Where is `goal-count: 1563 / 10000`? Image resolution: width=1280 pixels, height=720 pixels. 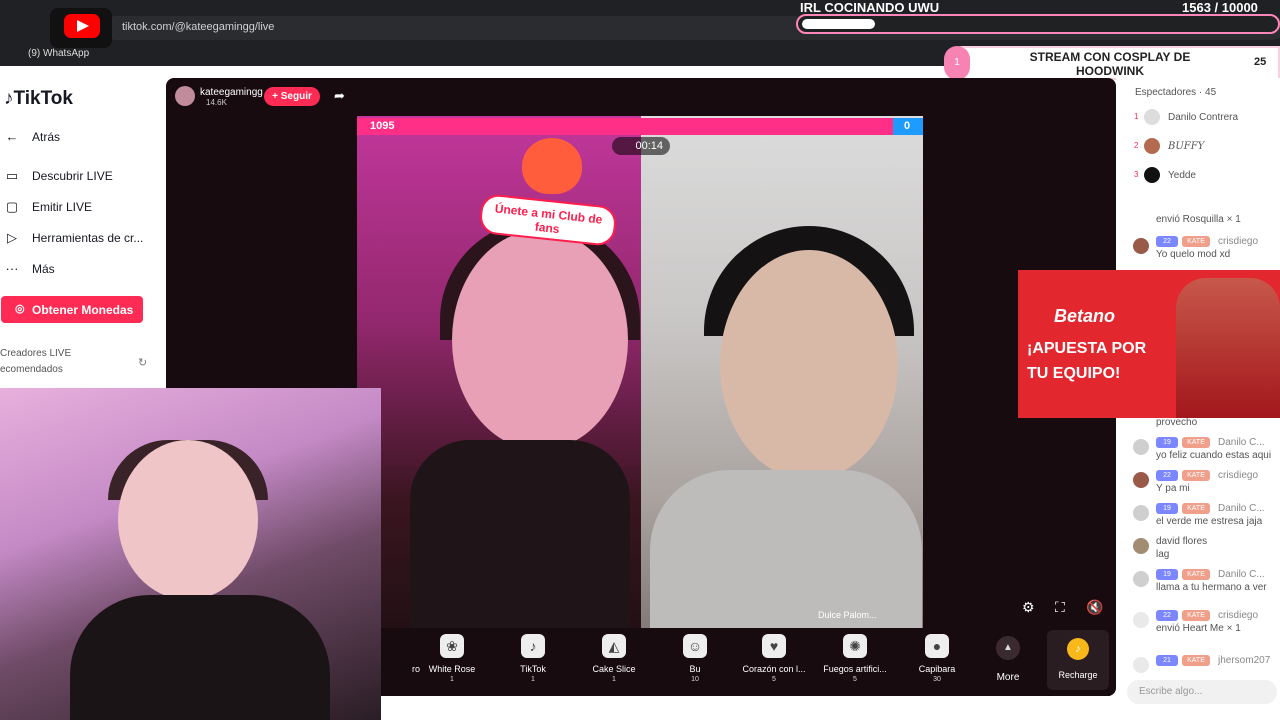 goal-count: 1563 / 10000 is located at coordinates (1220, 7).